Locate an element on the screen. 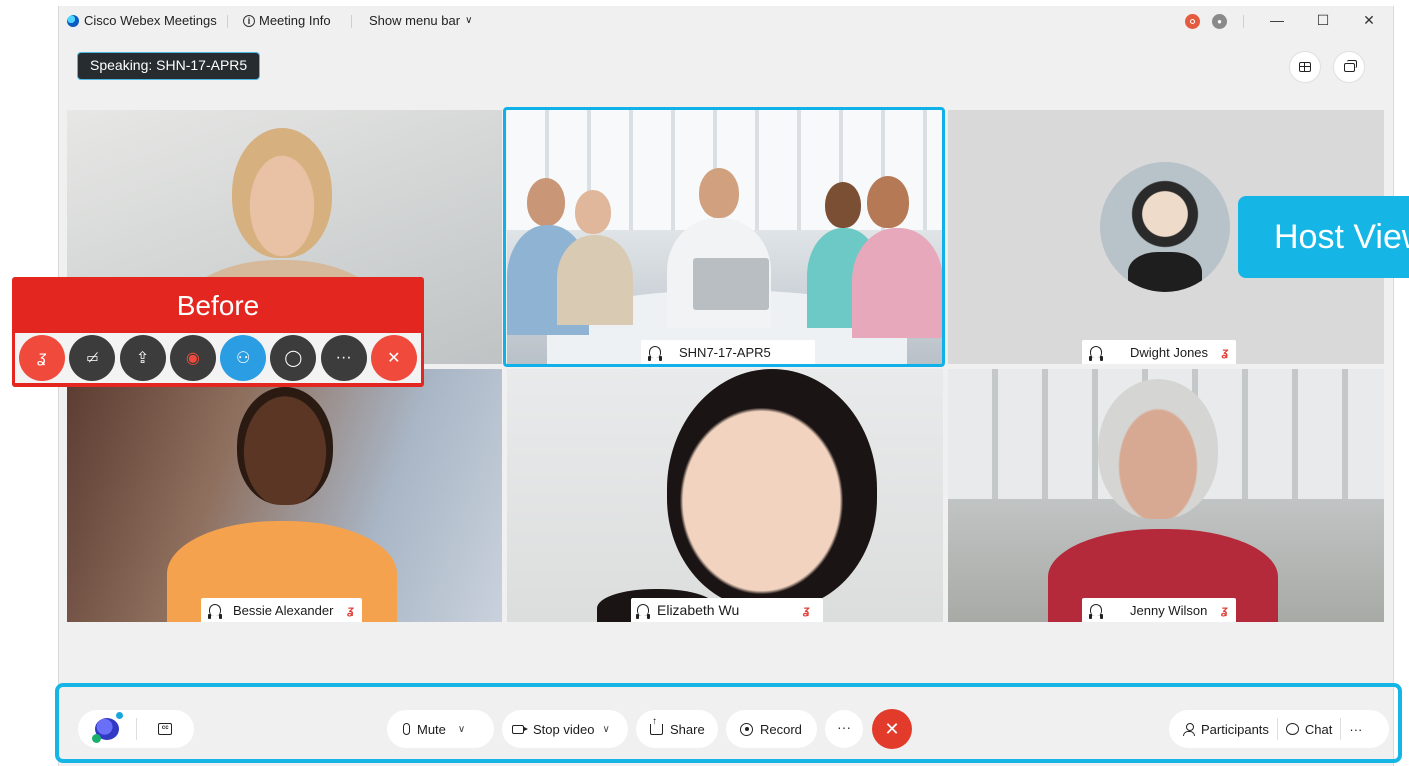 The height and width of the screenshot is (766, 1409). left-toolbar-group: cc is located at coordinates (136, 729).